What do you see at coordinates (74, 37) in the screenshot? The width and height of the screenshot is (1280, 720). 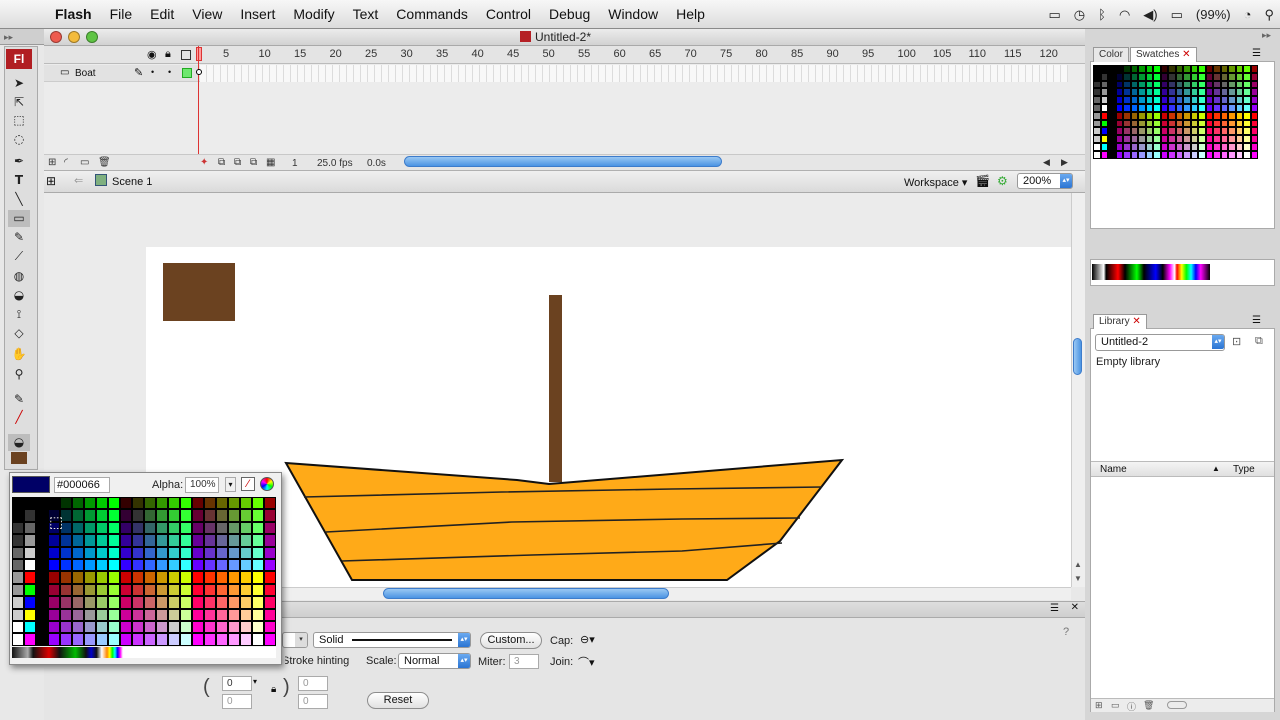 I see `minimize-window-button` at bounding box center [74, 37].